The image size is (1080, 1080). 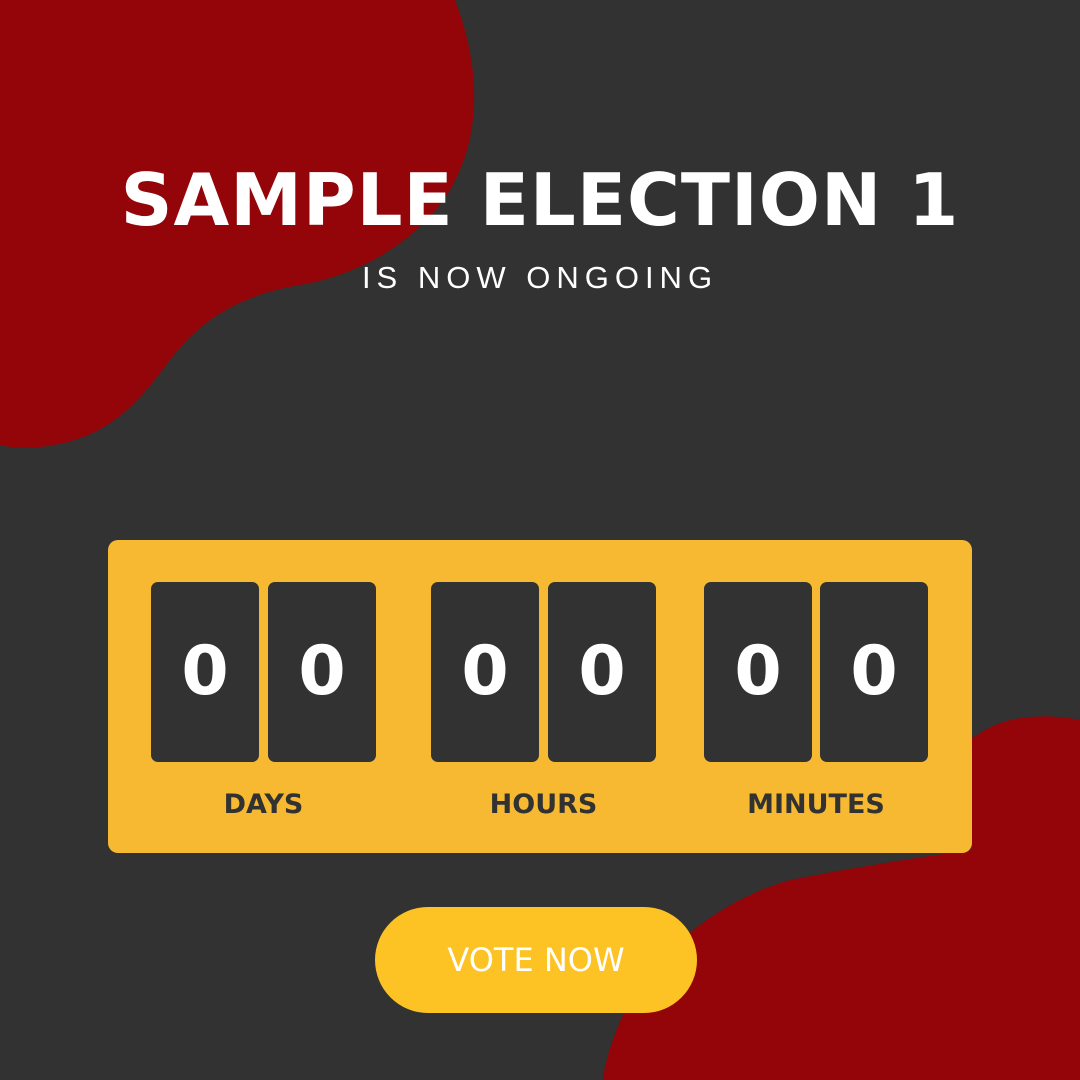 What do you see at coordinates (540, 200) in the screenshot?
I see `page-title: SAMPLE ELECTION 1` at bounding box center [540, 200].